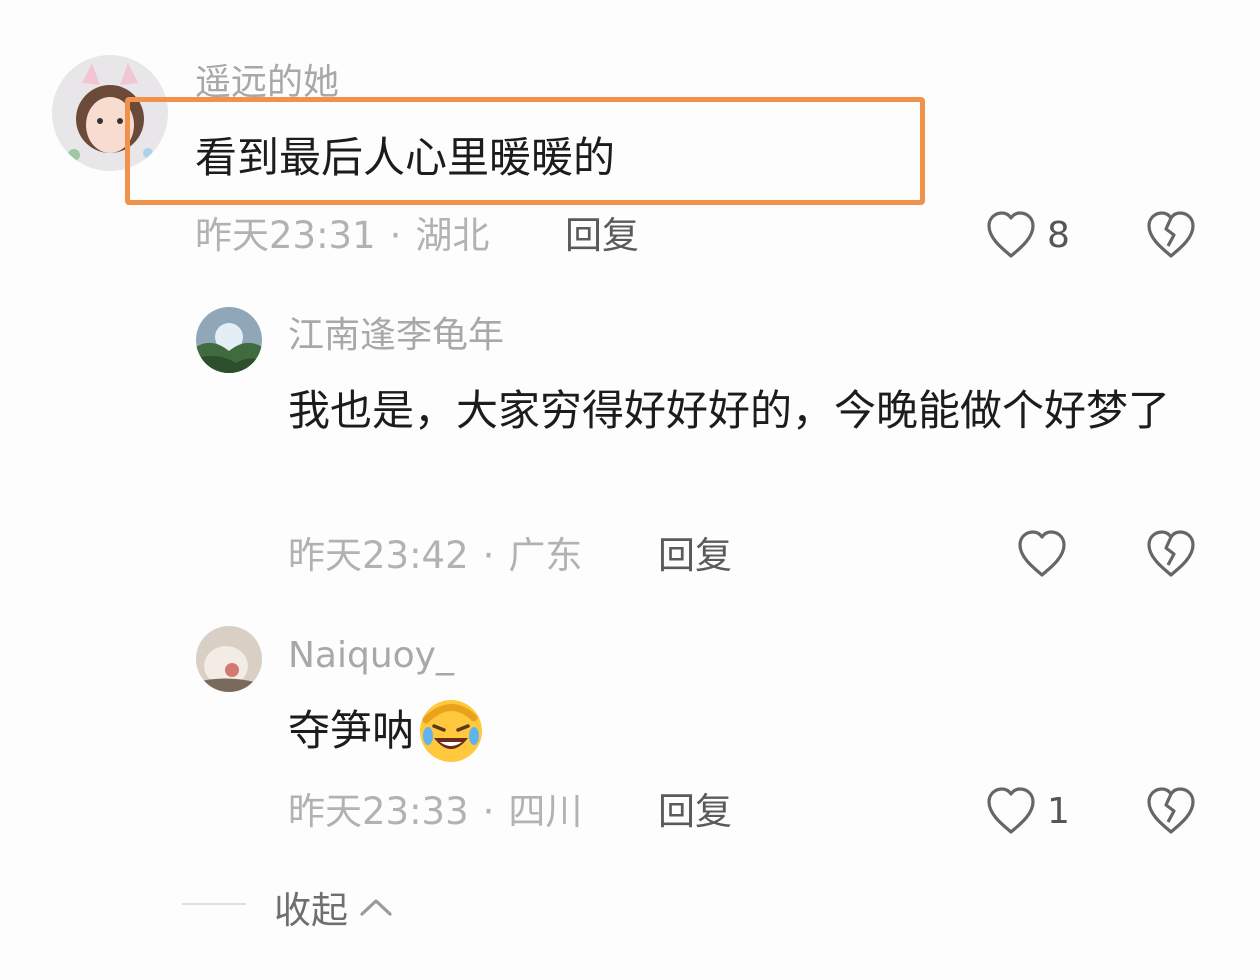 The height and width of the screenshot is (980, 1260). I want to click on like-count: 1, so click(1058, 811).